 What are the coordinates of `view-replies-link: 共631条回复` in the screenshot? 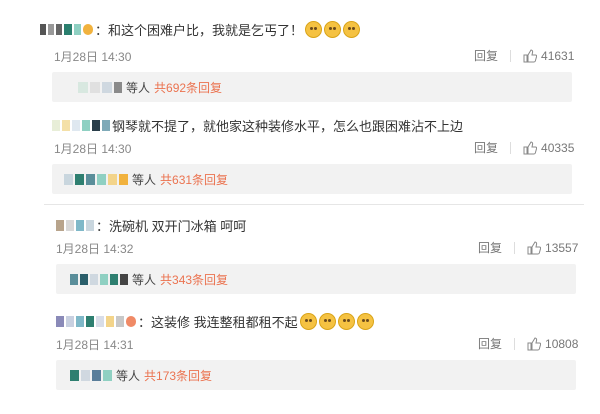 It's located at (194, 179).